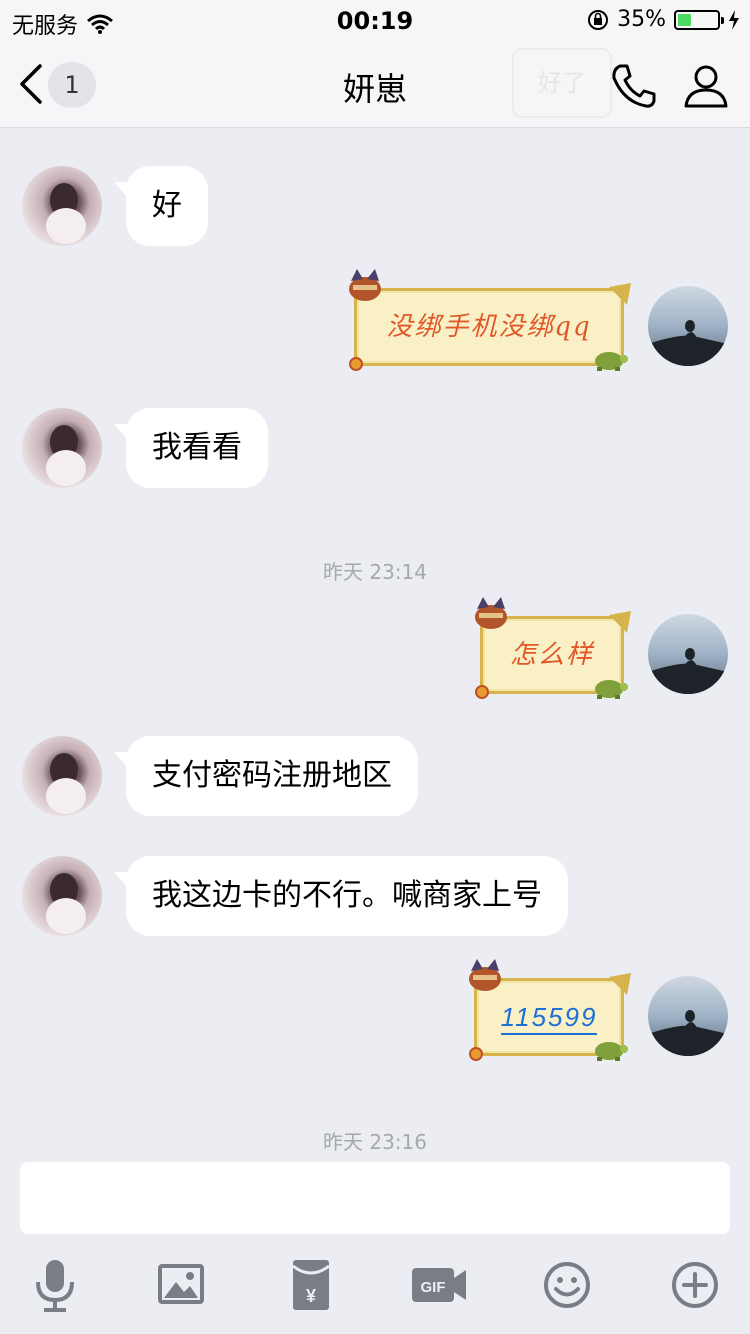 The height and width of the screenshot is (1334, 750). Describe the element at coordinates (266, 776) in the screenshot. I see `message-bubble: 支付密码注册地区` at that location.